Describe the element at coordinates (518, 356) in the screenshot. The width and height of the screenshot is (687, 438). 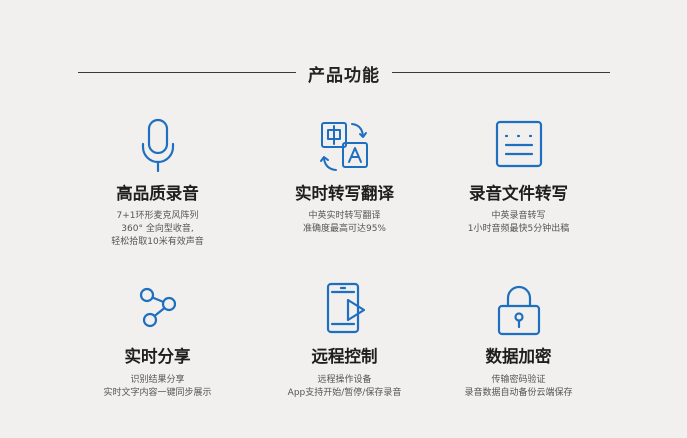
I see `feature-title: 数据加密` at that location.